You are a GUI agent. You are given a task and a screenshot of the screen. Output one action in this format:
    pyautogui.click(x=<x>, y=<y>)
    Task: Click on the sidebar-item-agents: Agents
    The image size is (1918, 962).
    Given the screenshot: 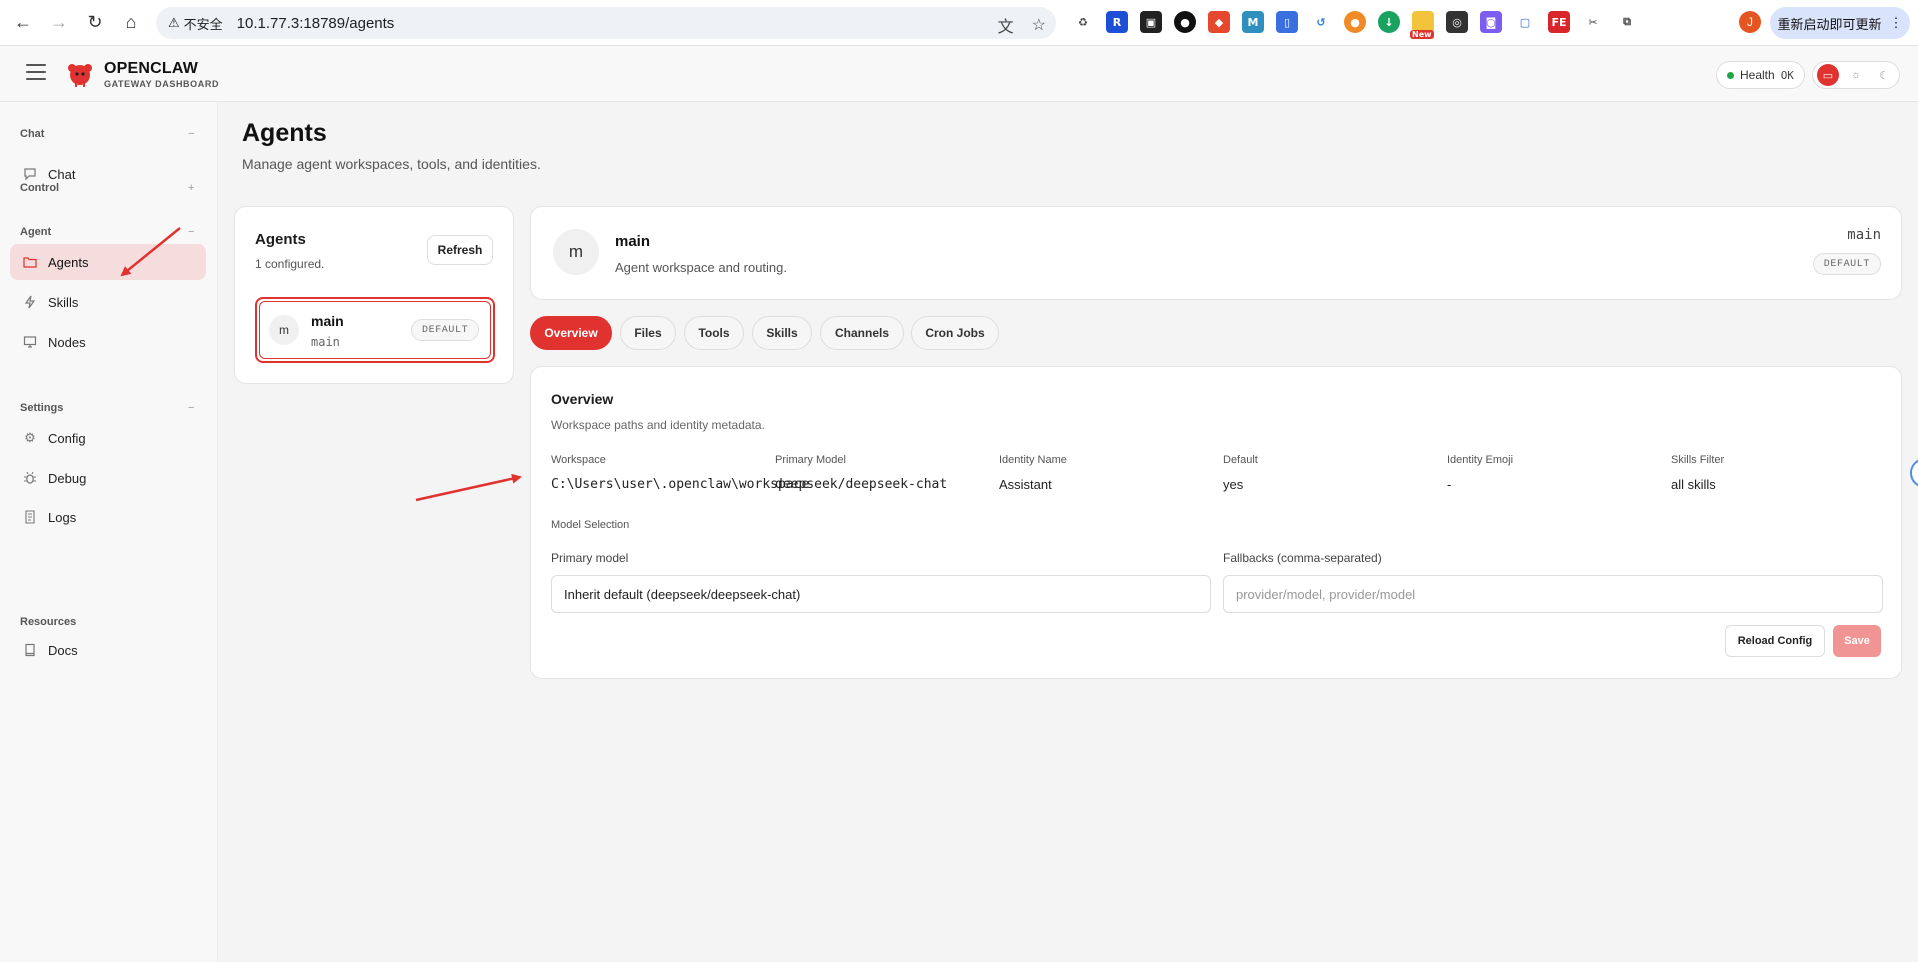 What is the action you would take?
    pyautogui.click(x=108, y=262)
    